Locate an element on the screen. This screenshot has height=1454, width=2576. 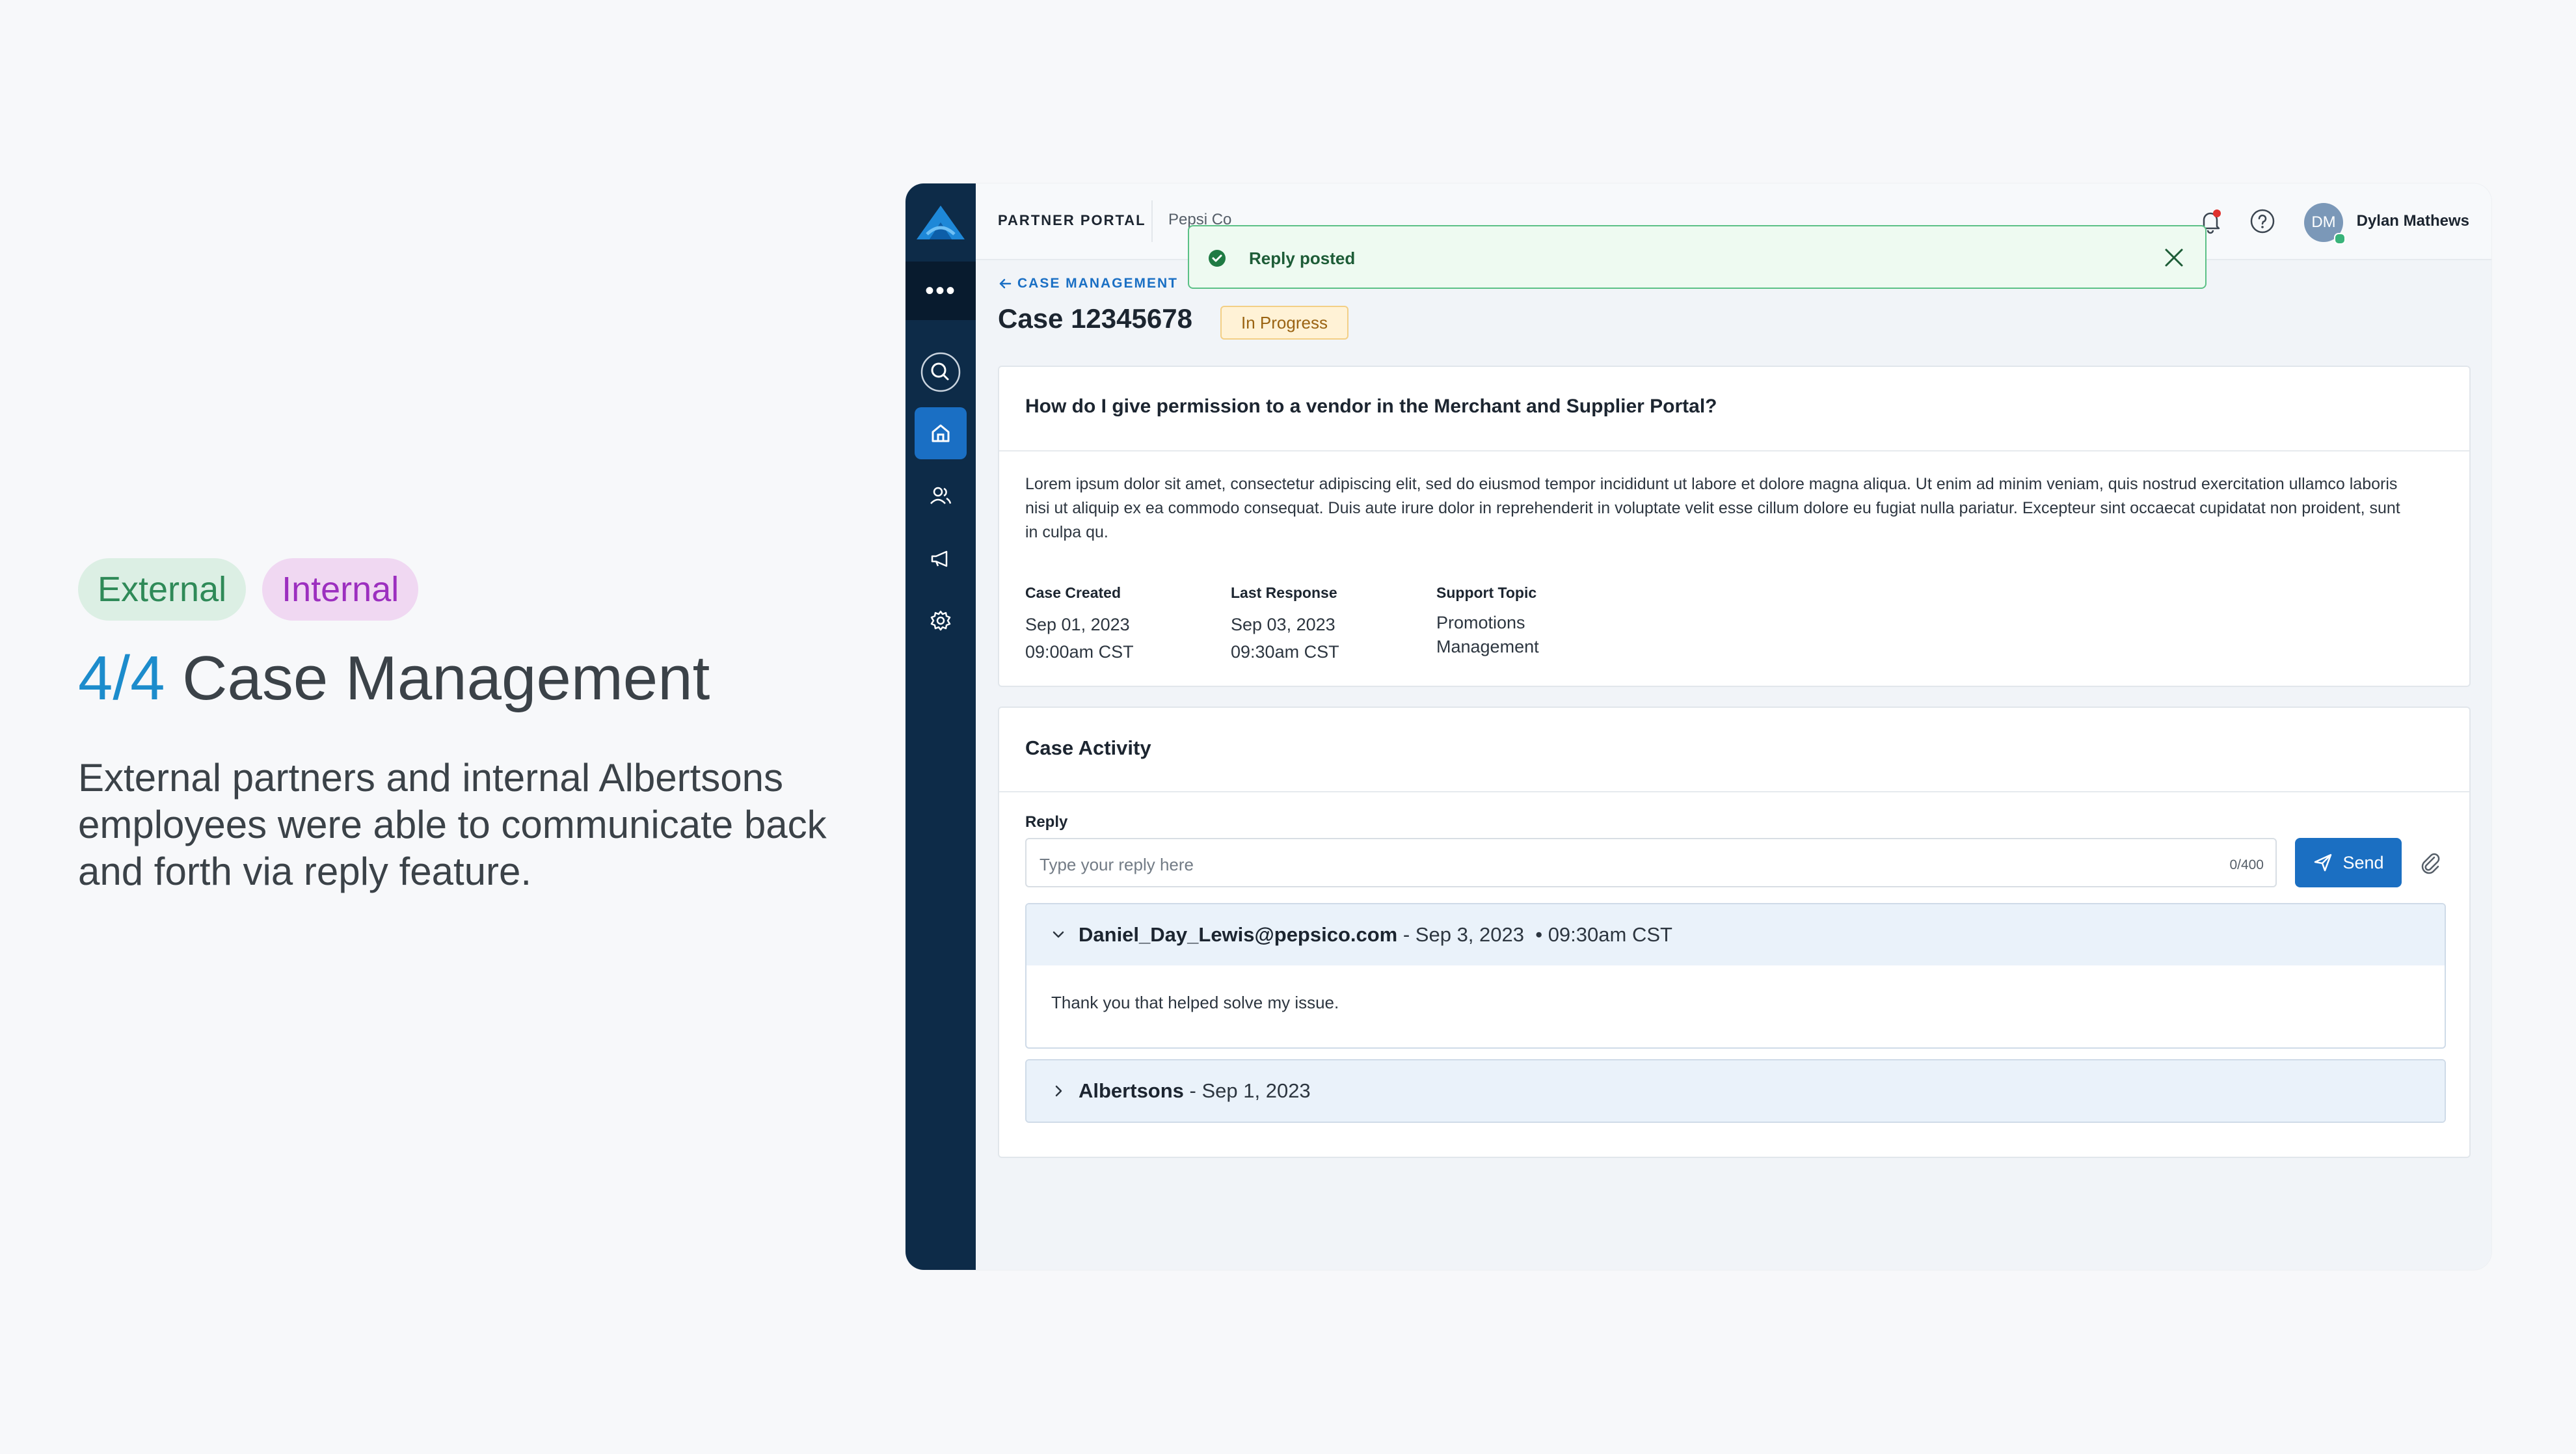
home-icon is located at coordinates (941, 433).